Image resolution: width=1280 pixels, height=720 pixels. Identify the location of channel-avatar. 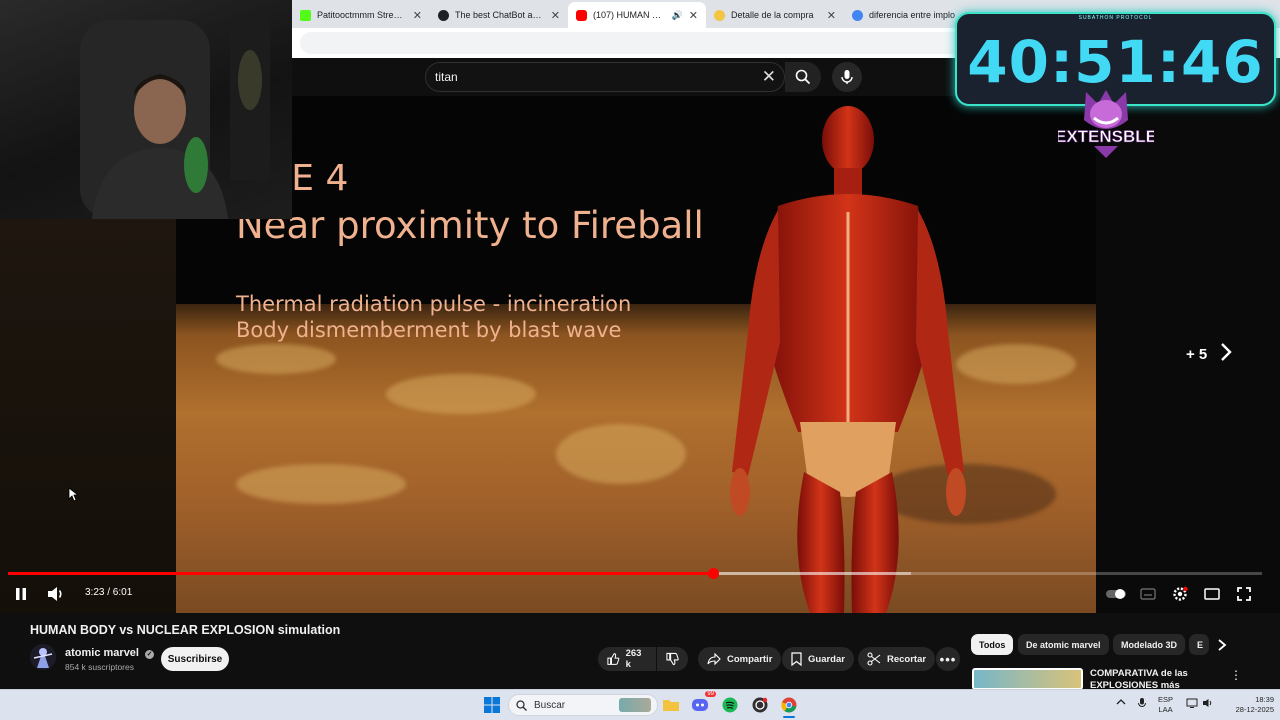
(43, 657).